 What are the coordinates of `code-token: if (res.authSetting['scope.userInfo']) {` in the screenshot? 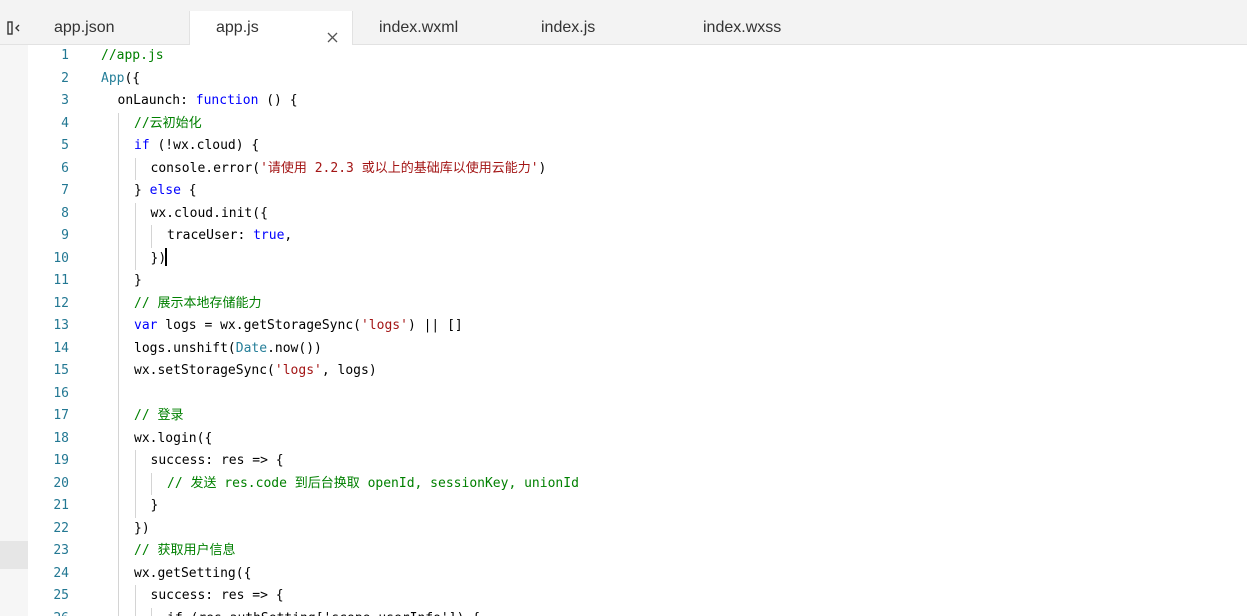 It's located at (323, 613).